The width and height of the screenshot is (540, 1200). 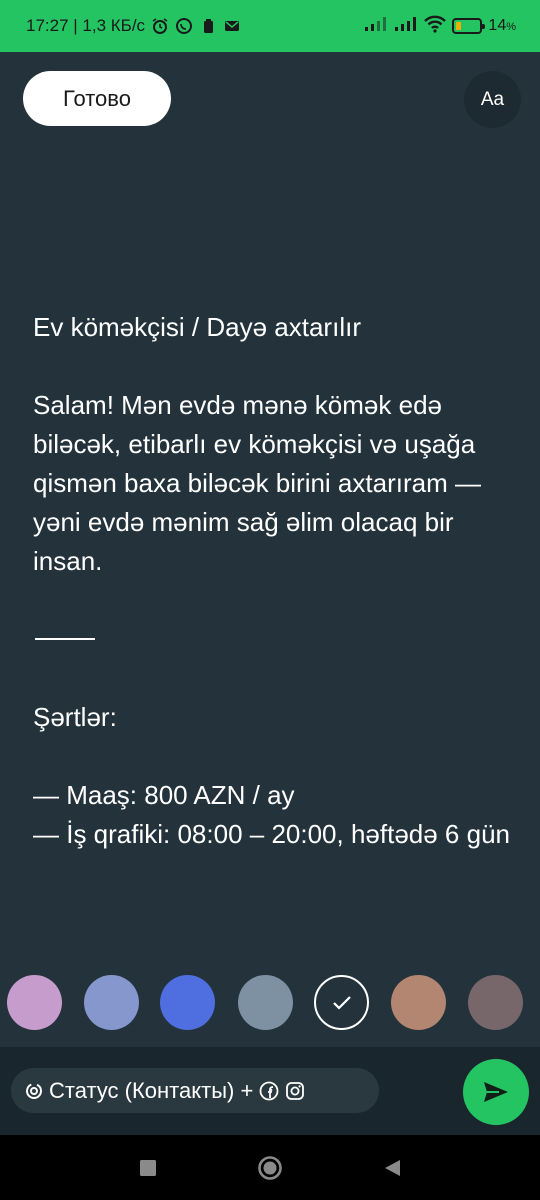 I want to click on whatsapp-icon, so click(x=184, y=26).